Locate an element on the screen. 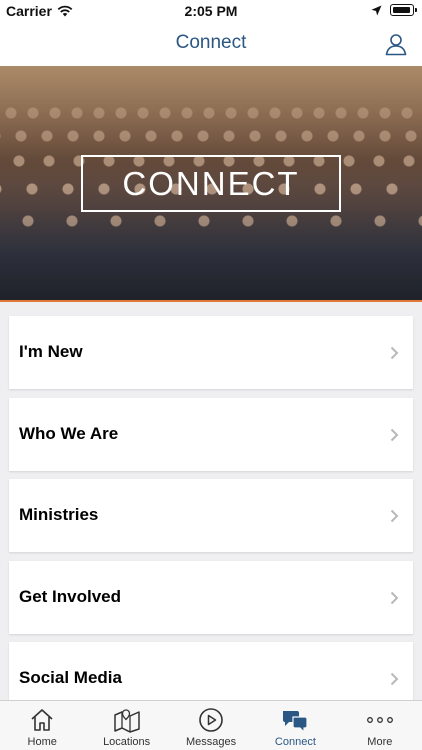 This screenshot has height=750, width=422. status-time: 2:05 PM is located at coordinates (211, 11).